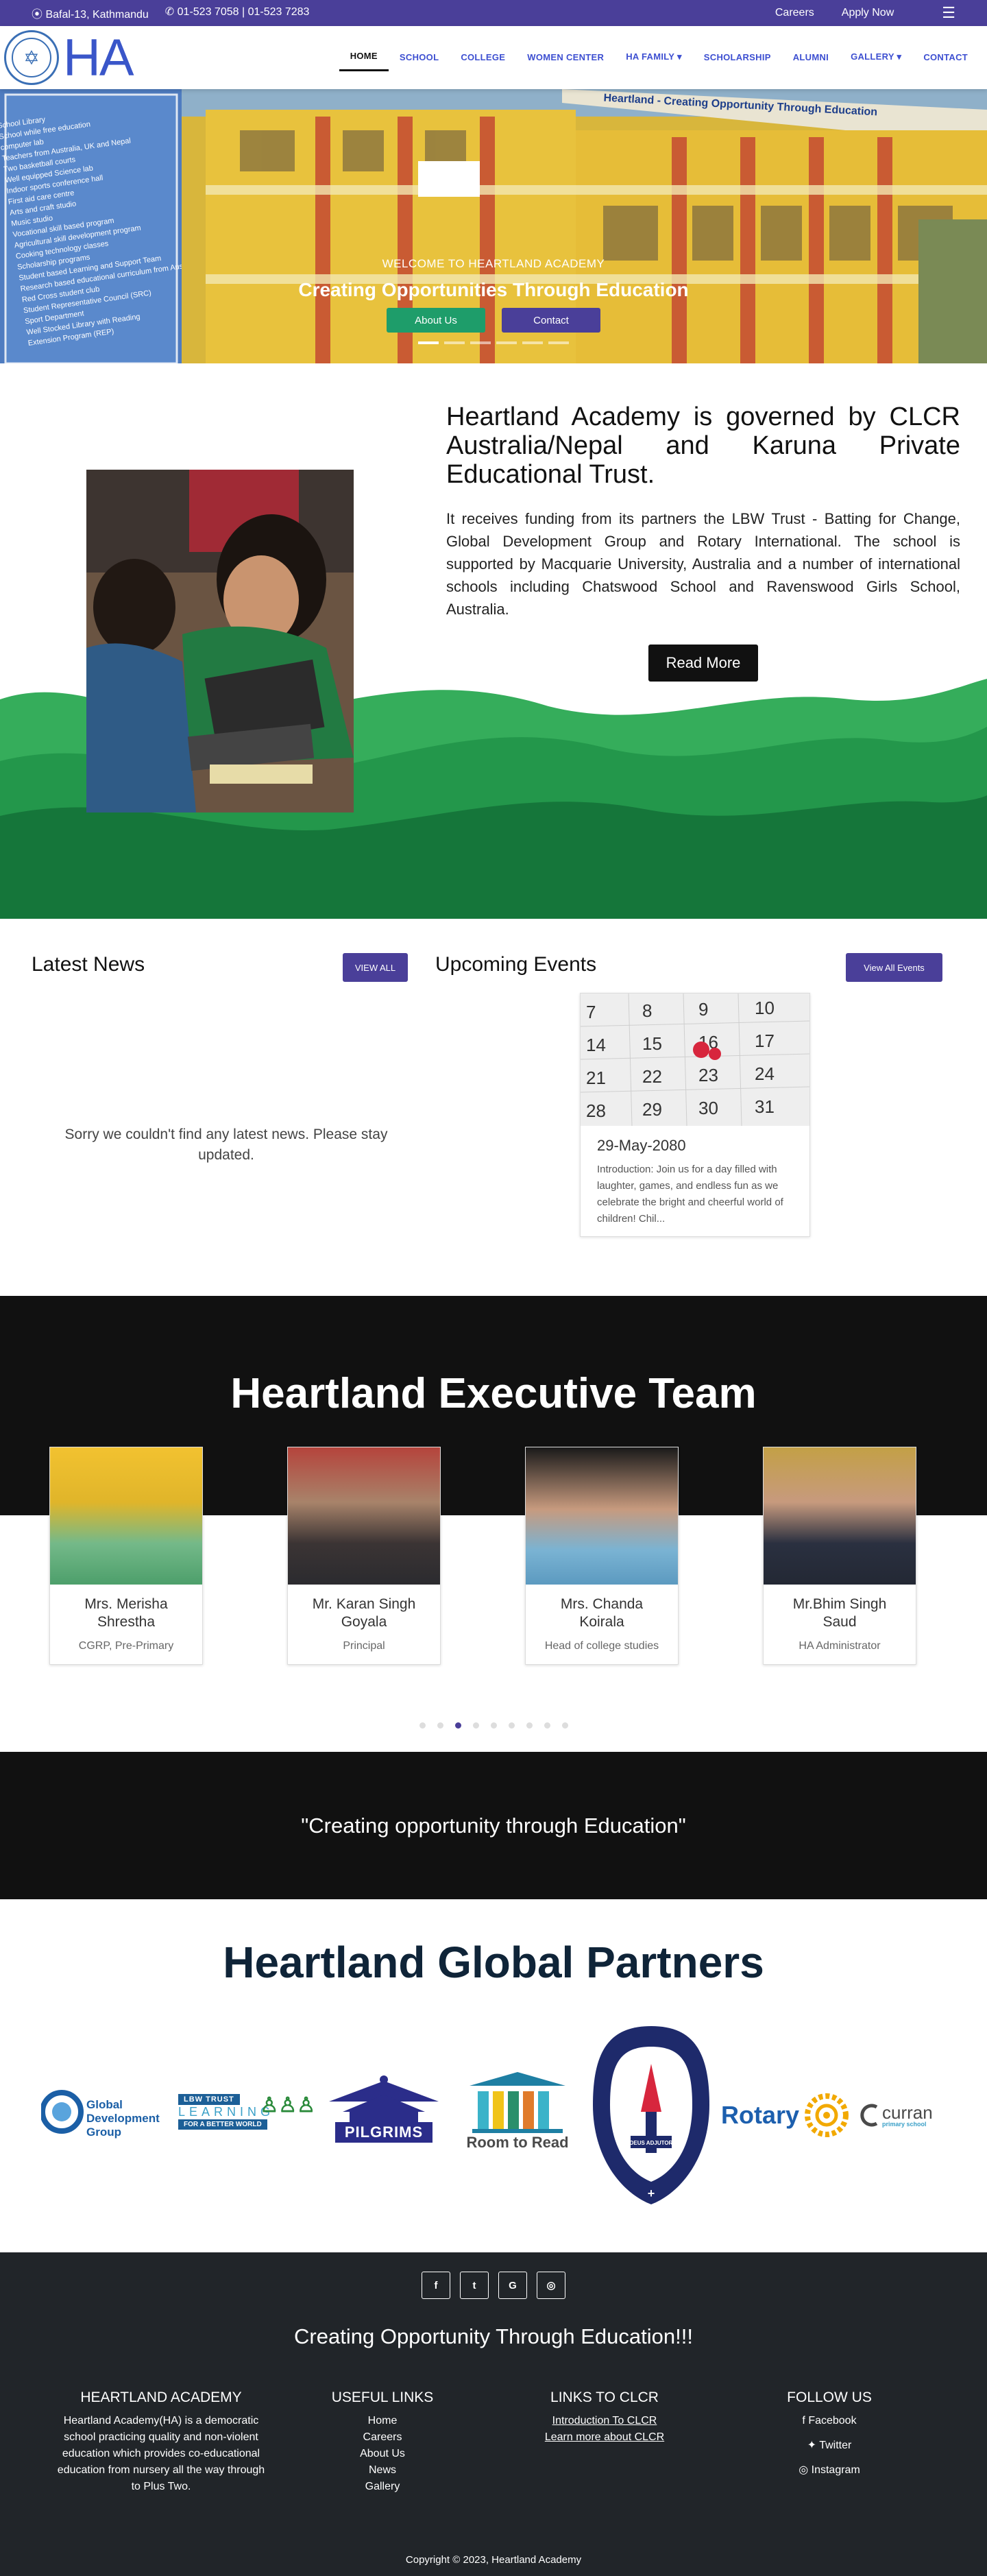  What do you see at coordinates (565, 58) in the screenshot?
I see `nav-women-center: WOMEN CENTER` at bounding box center [565, 58].